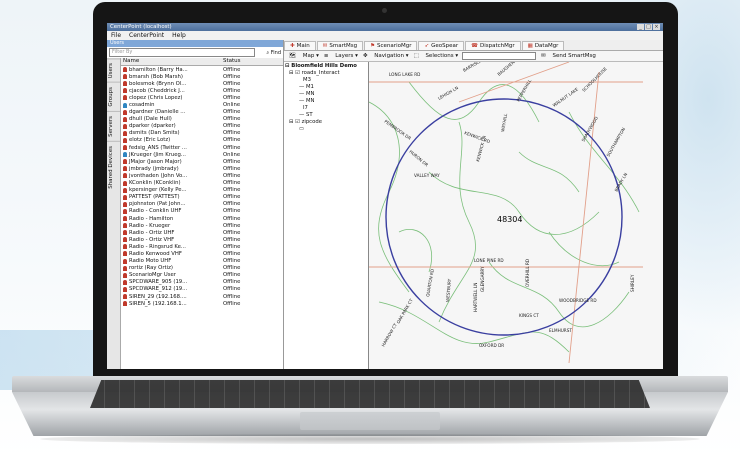 The width and height of the screenshot is (740, 459). Describe the element at coordinates (304, 56) in the screenshot. I see `map-menu-button: 🗺 Map ▾` at that location.